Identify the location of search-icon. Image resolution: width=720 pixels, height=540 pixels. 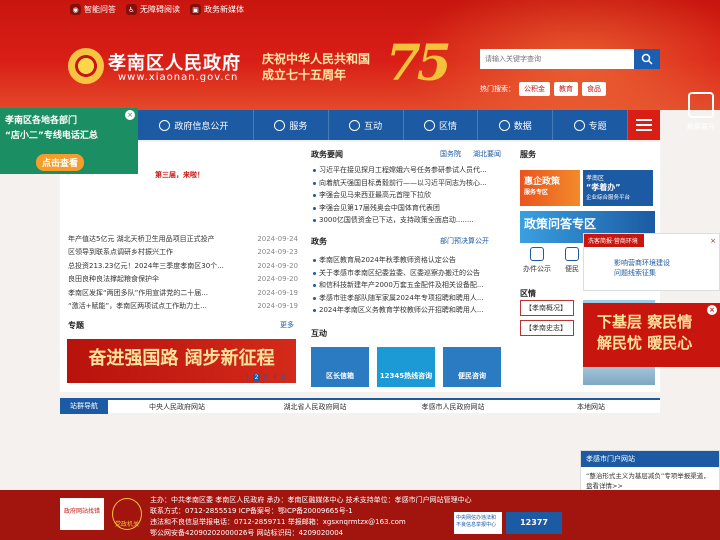
(647, 59).